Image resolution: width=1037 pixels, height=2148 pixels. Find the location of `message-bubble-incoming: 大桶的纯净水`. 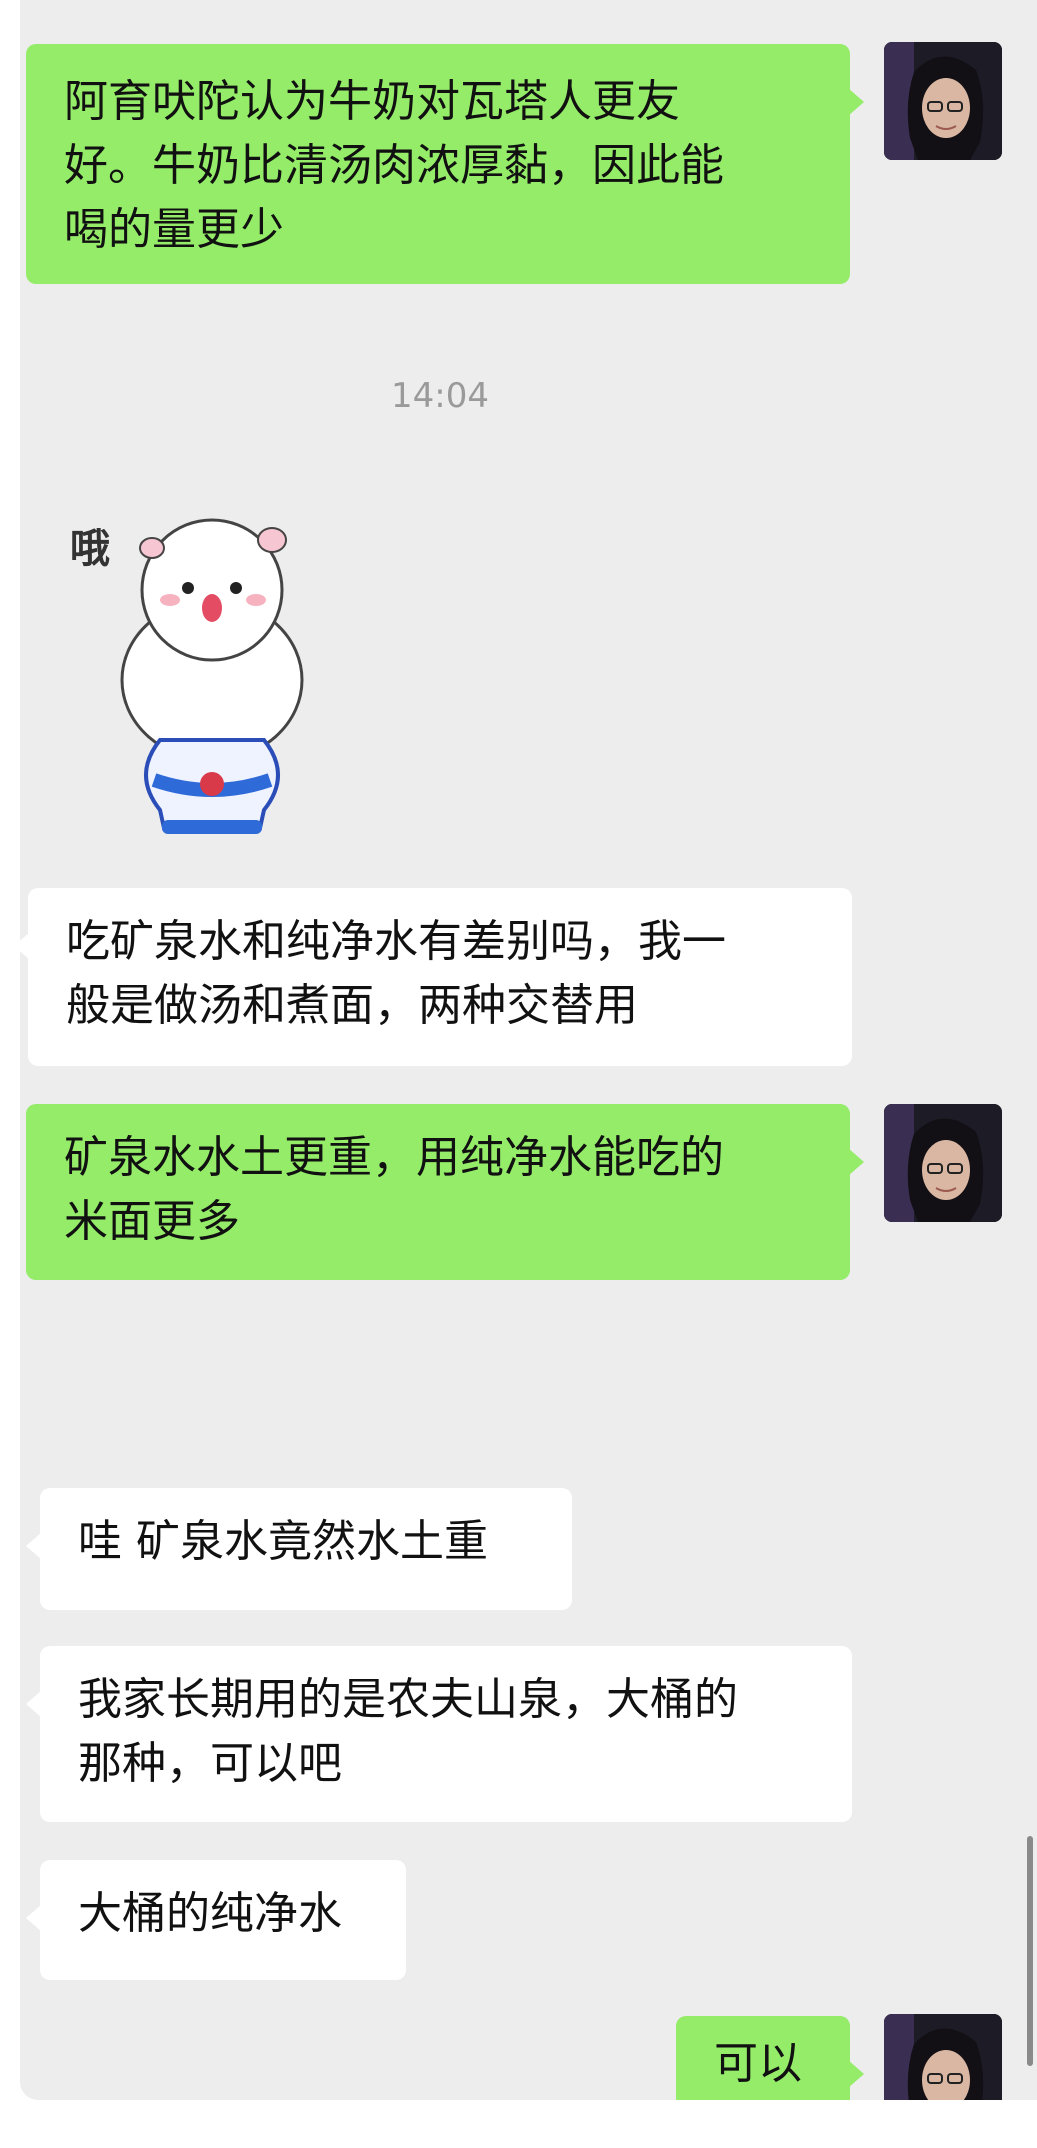

message-bubble-incoming: 大桶的纯净水 is located at coordinates (216, 1920).